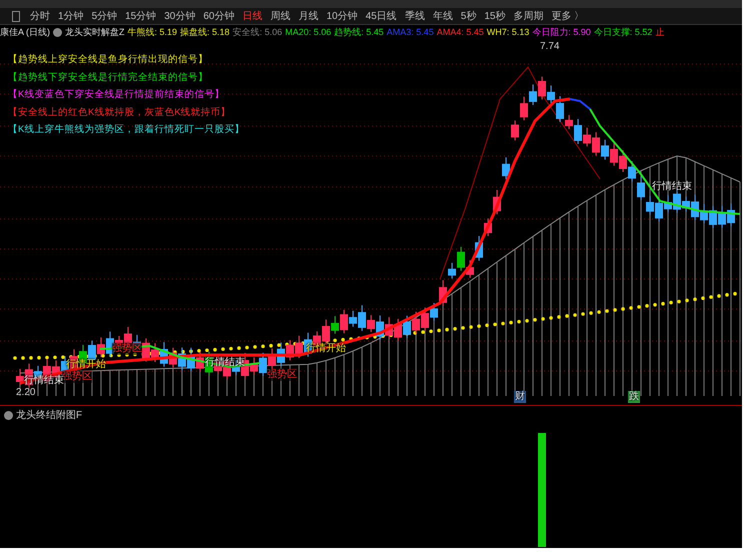  What do you see at coordinates (308, 32) in the screenshot?
I see `indicator-value: MA20: 5.06` at bounding box center [308, 32].